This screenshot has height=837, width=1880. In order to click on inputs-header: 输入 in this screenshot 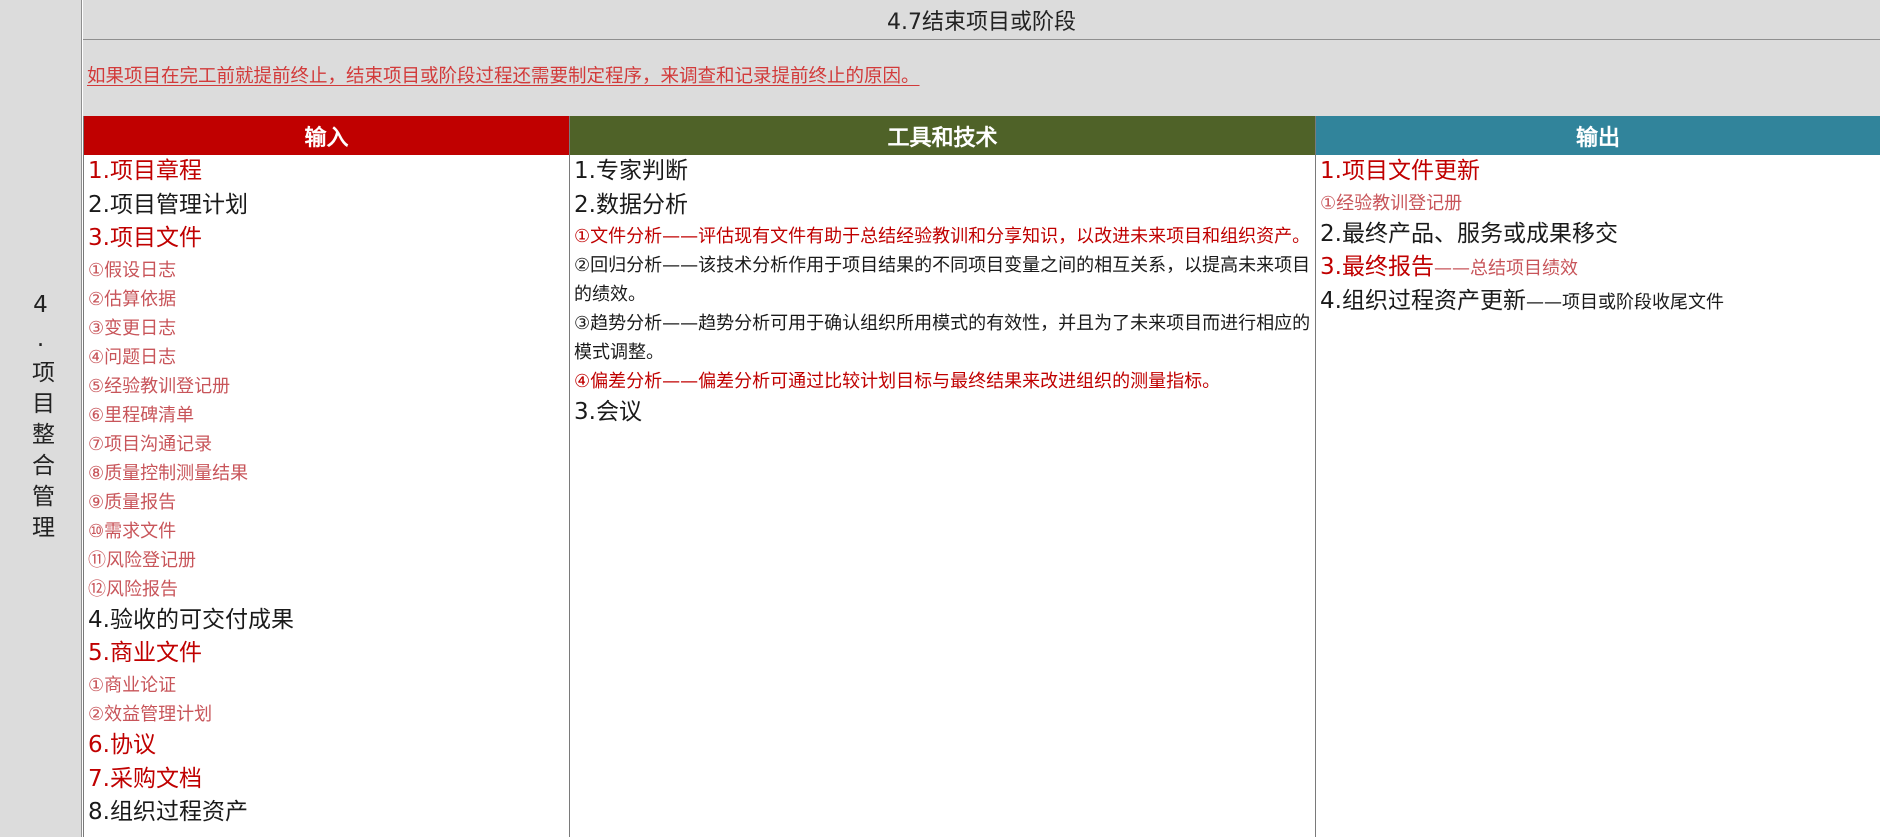, I will do `click(326, 135)`.